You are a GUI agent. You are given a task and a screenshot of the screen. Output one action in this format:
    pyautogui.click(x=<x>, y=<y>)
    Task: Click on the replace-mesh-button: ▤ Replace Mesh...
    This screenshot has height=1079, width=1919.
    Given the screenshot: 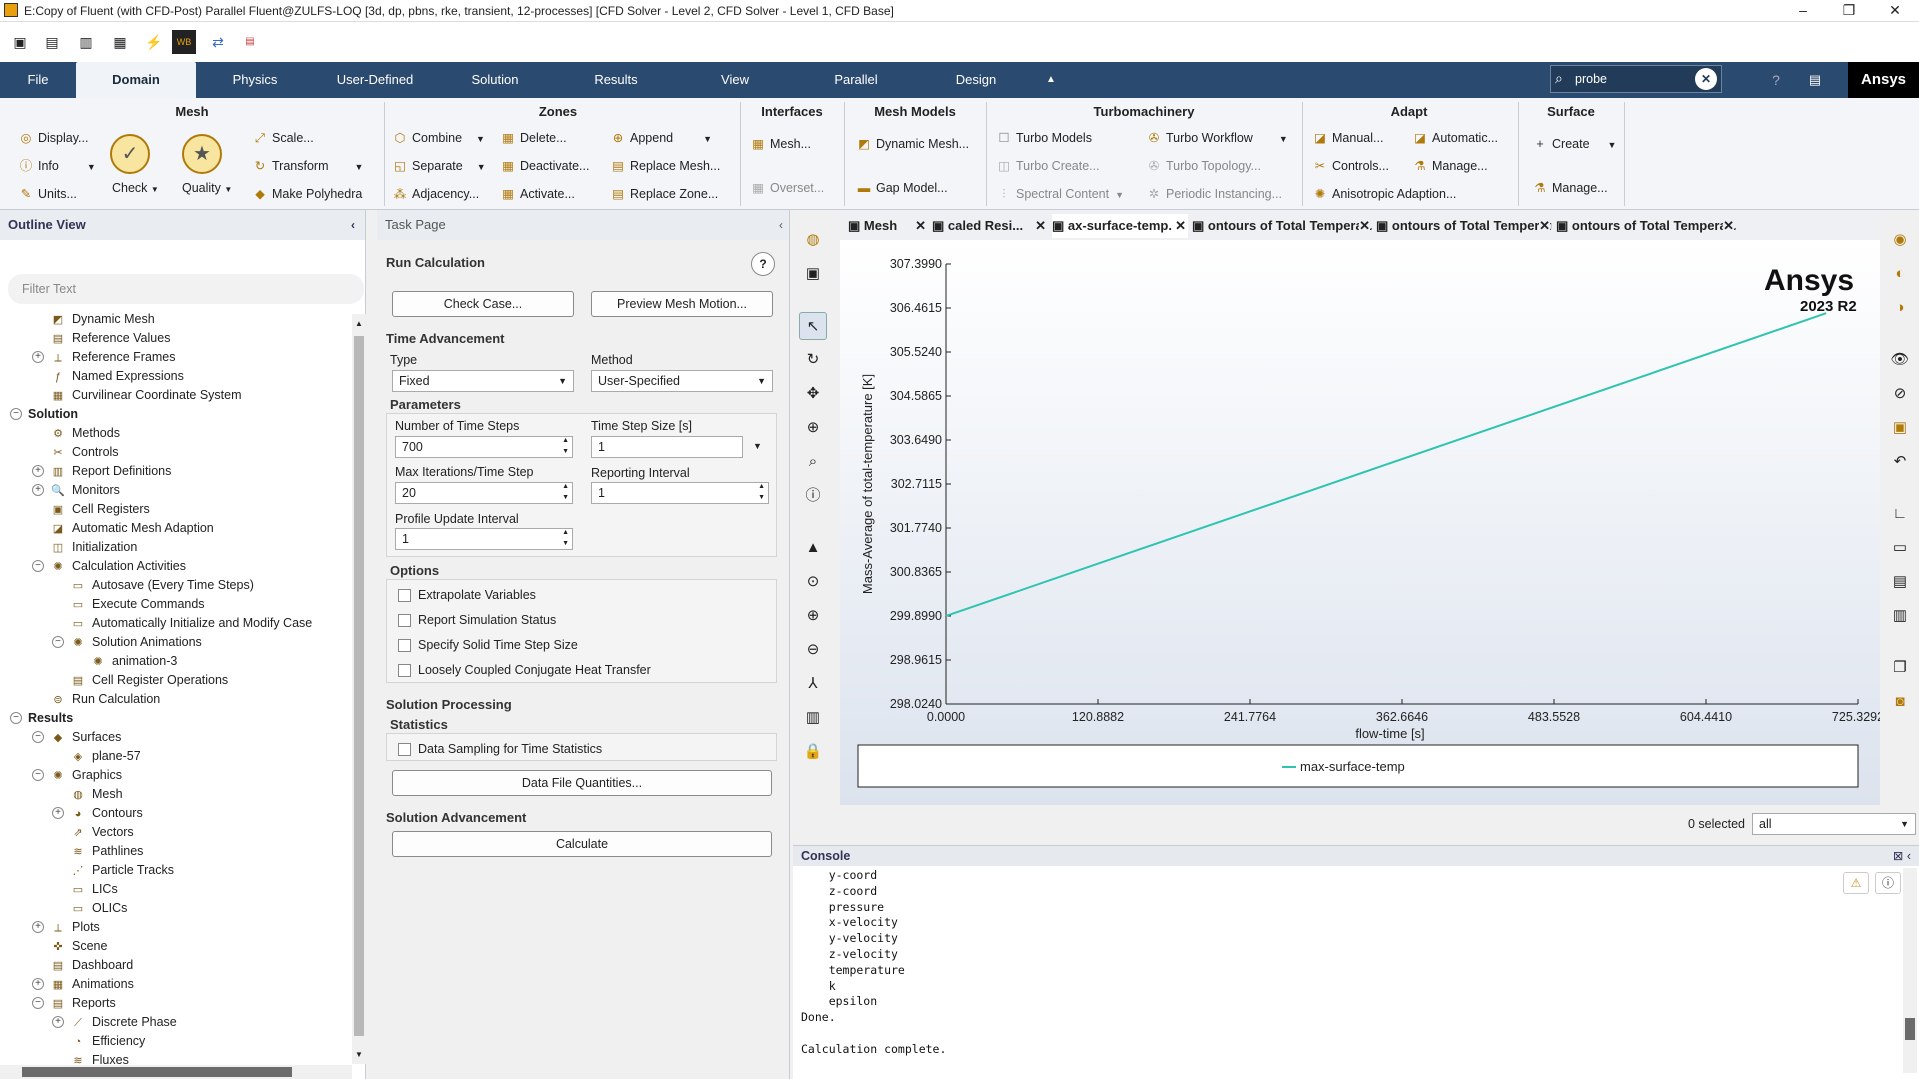 What is the action you would take?
    pyautogui.click(x=665, y=166)
    